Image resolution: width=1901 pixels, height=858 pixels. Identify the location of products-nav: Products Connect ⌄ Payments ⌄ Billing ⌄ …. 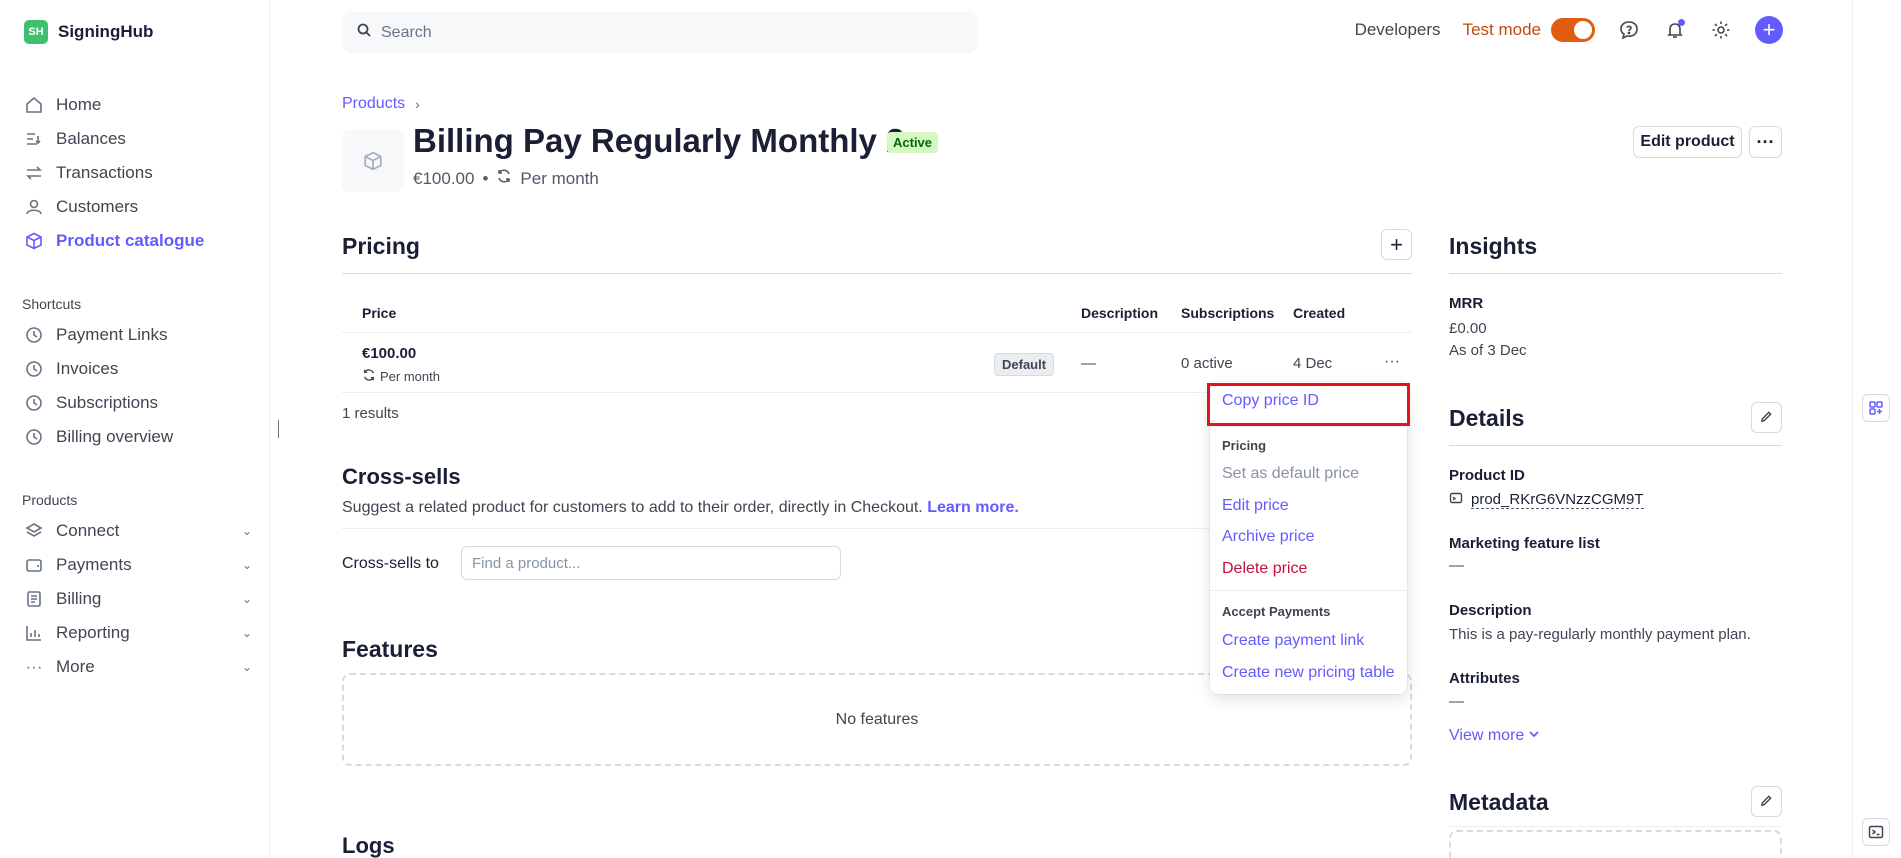
(137, 585).